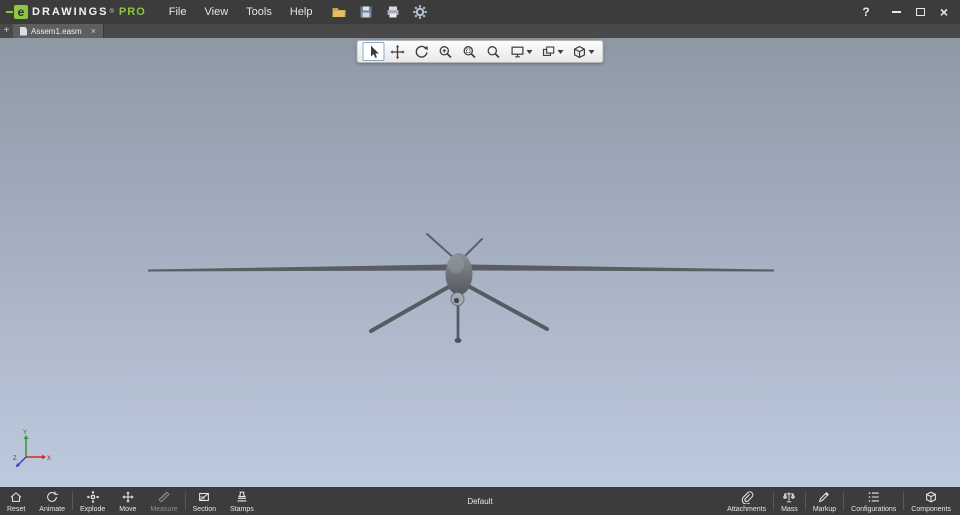 This screenshot has width=960, height=515. I want to click on zoom-fit-tool-button, so click(446, 51).